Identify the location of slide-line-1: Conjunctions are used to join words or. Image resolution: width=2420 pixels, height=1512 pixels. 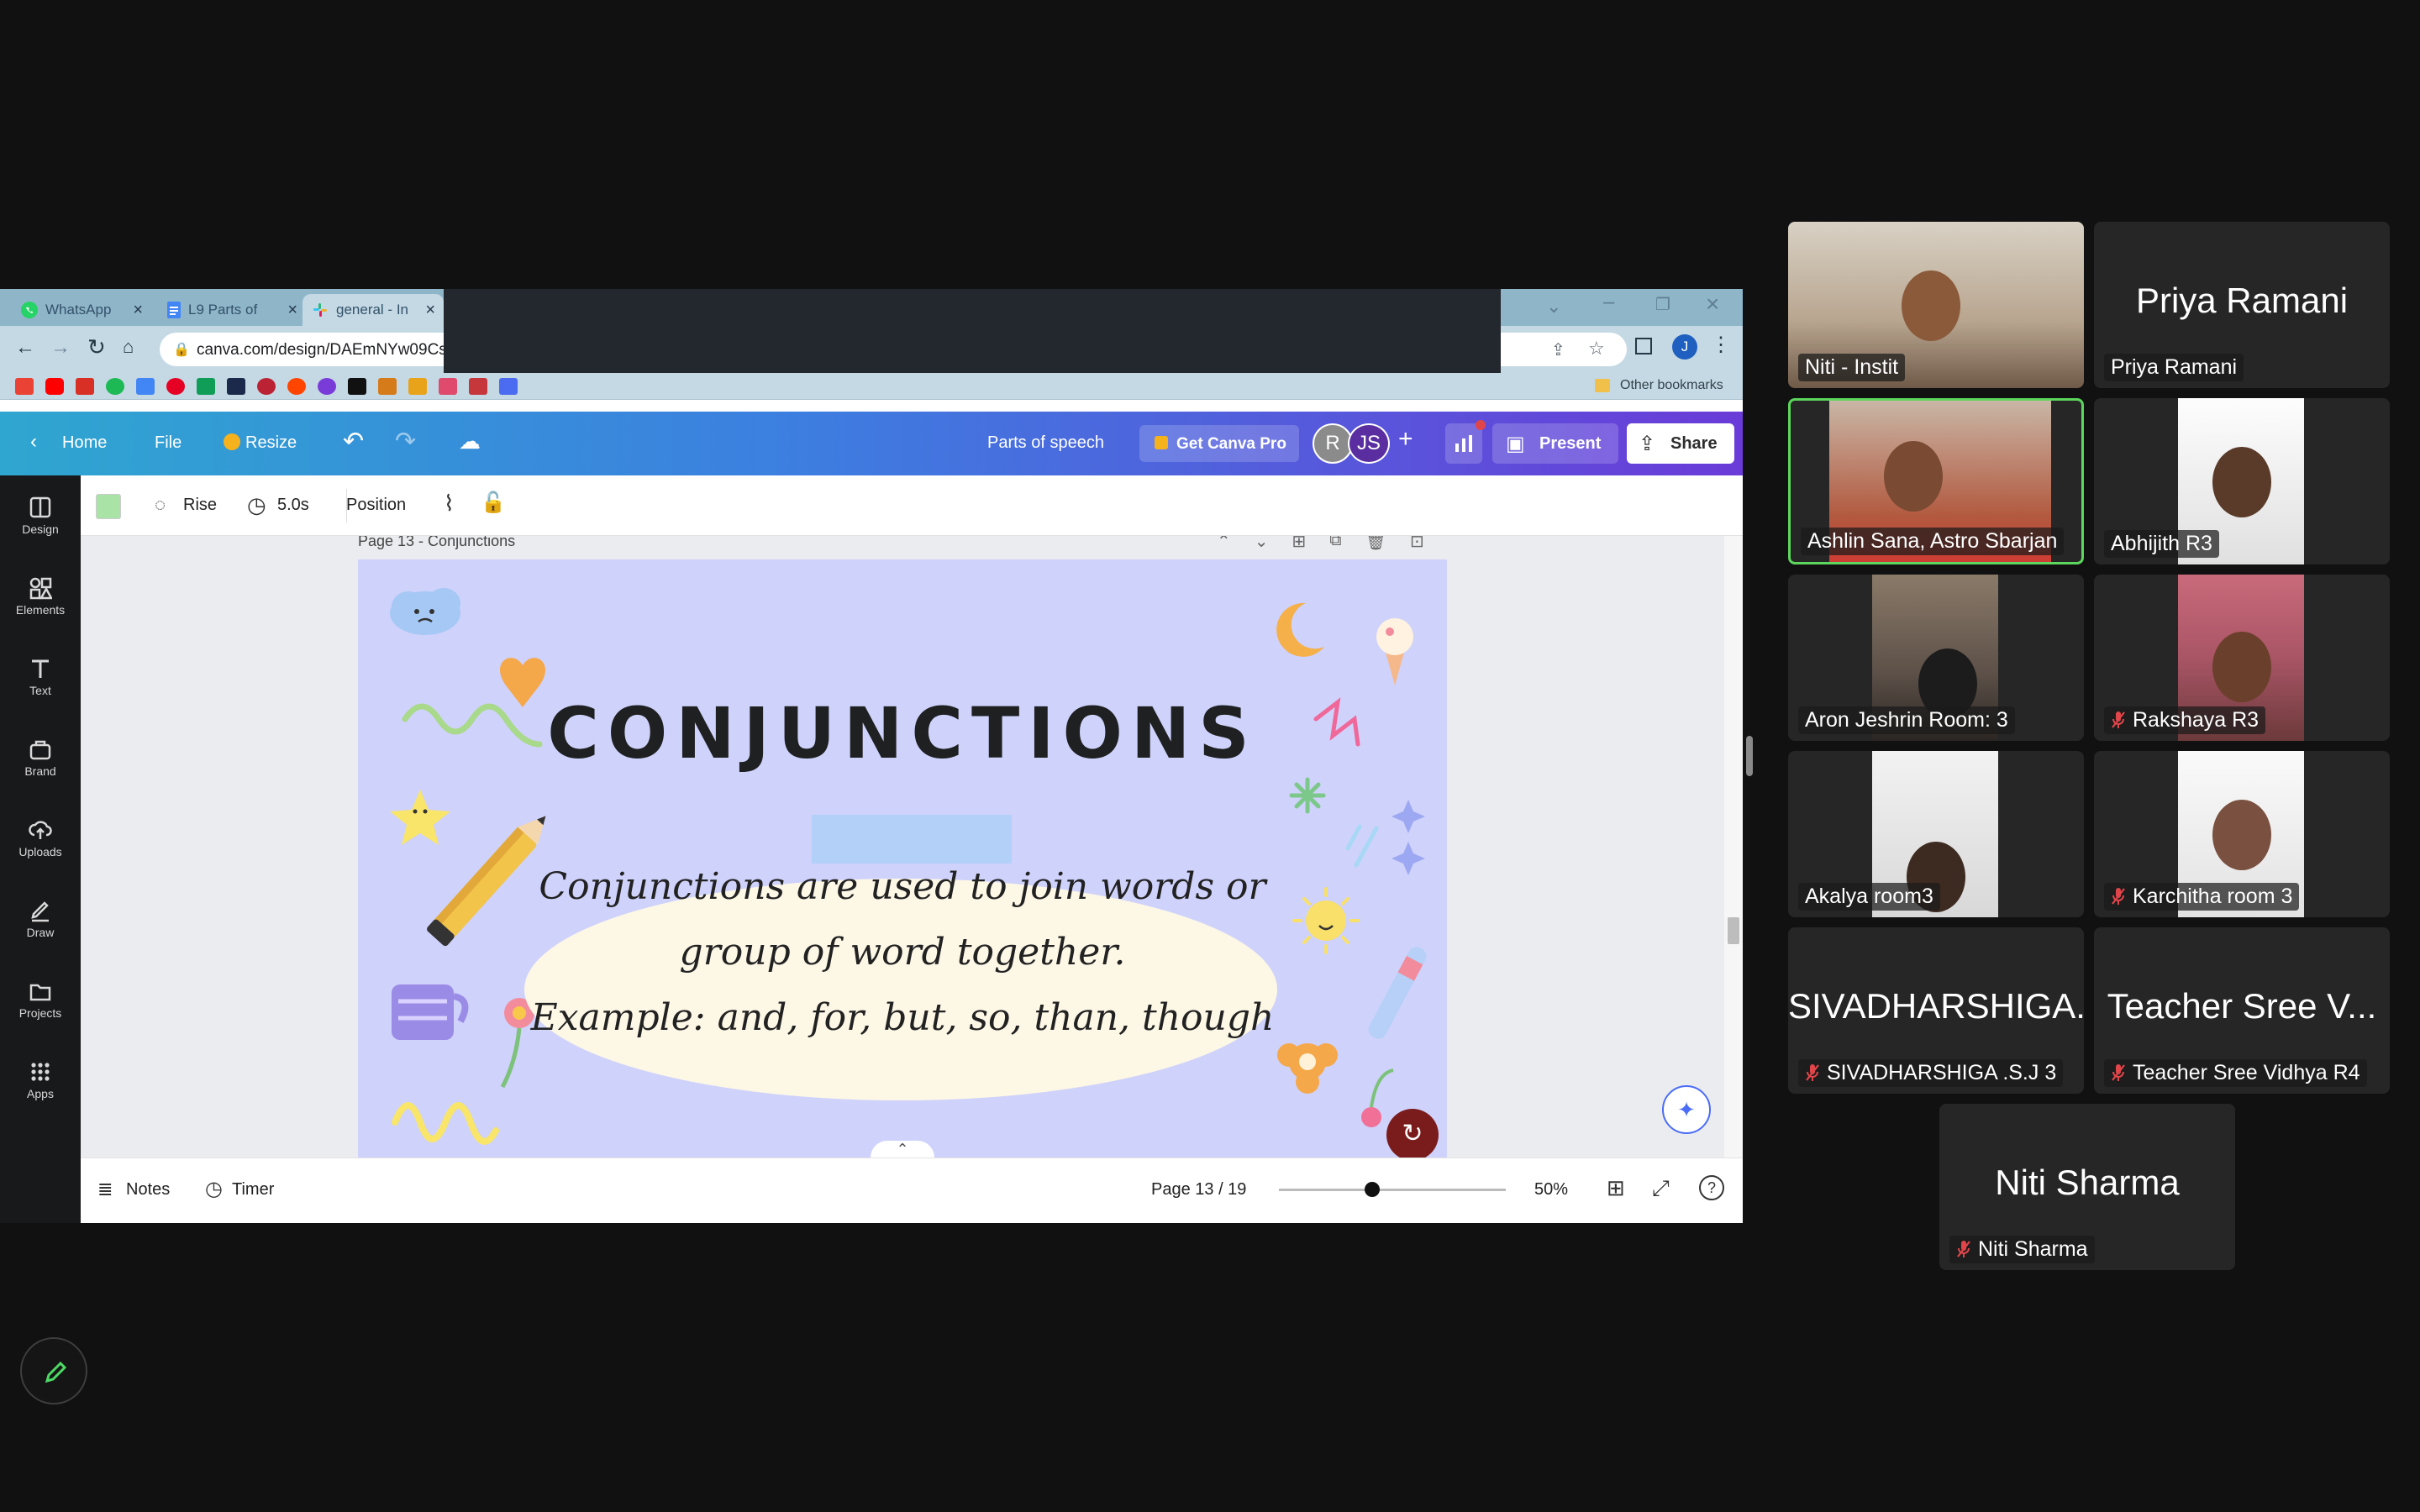
(902, 886).